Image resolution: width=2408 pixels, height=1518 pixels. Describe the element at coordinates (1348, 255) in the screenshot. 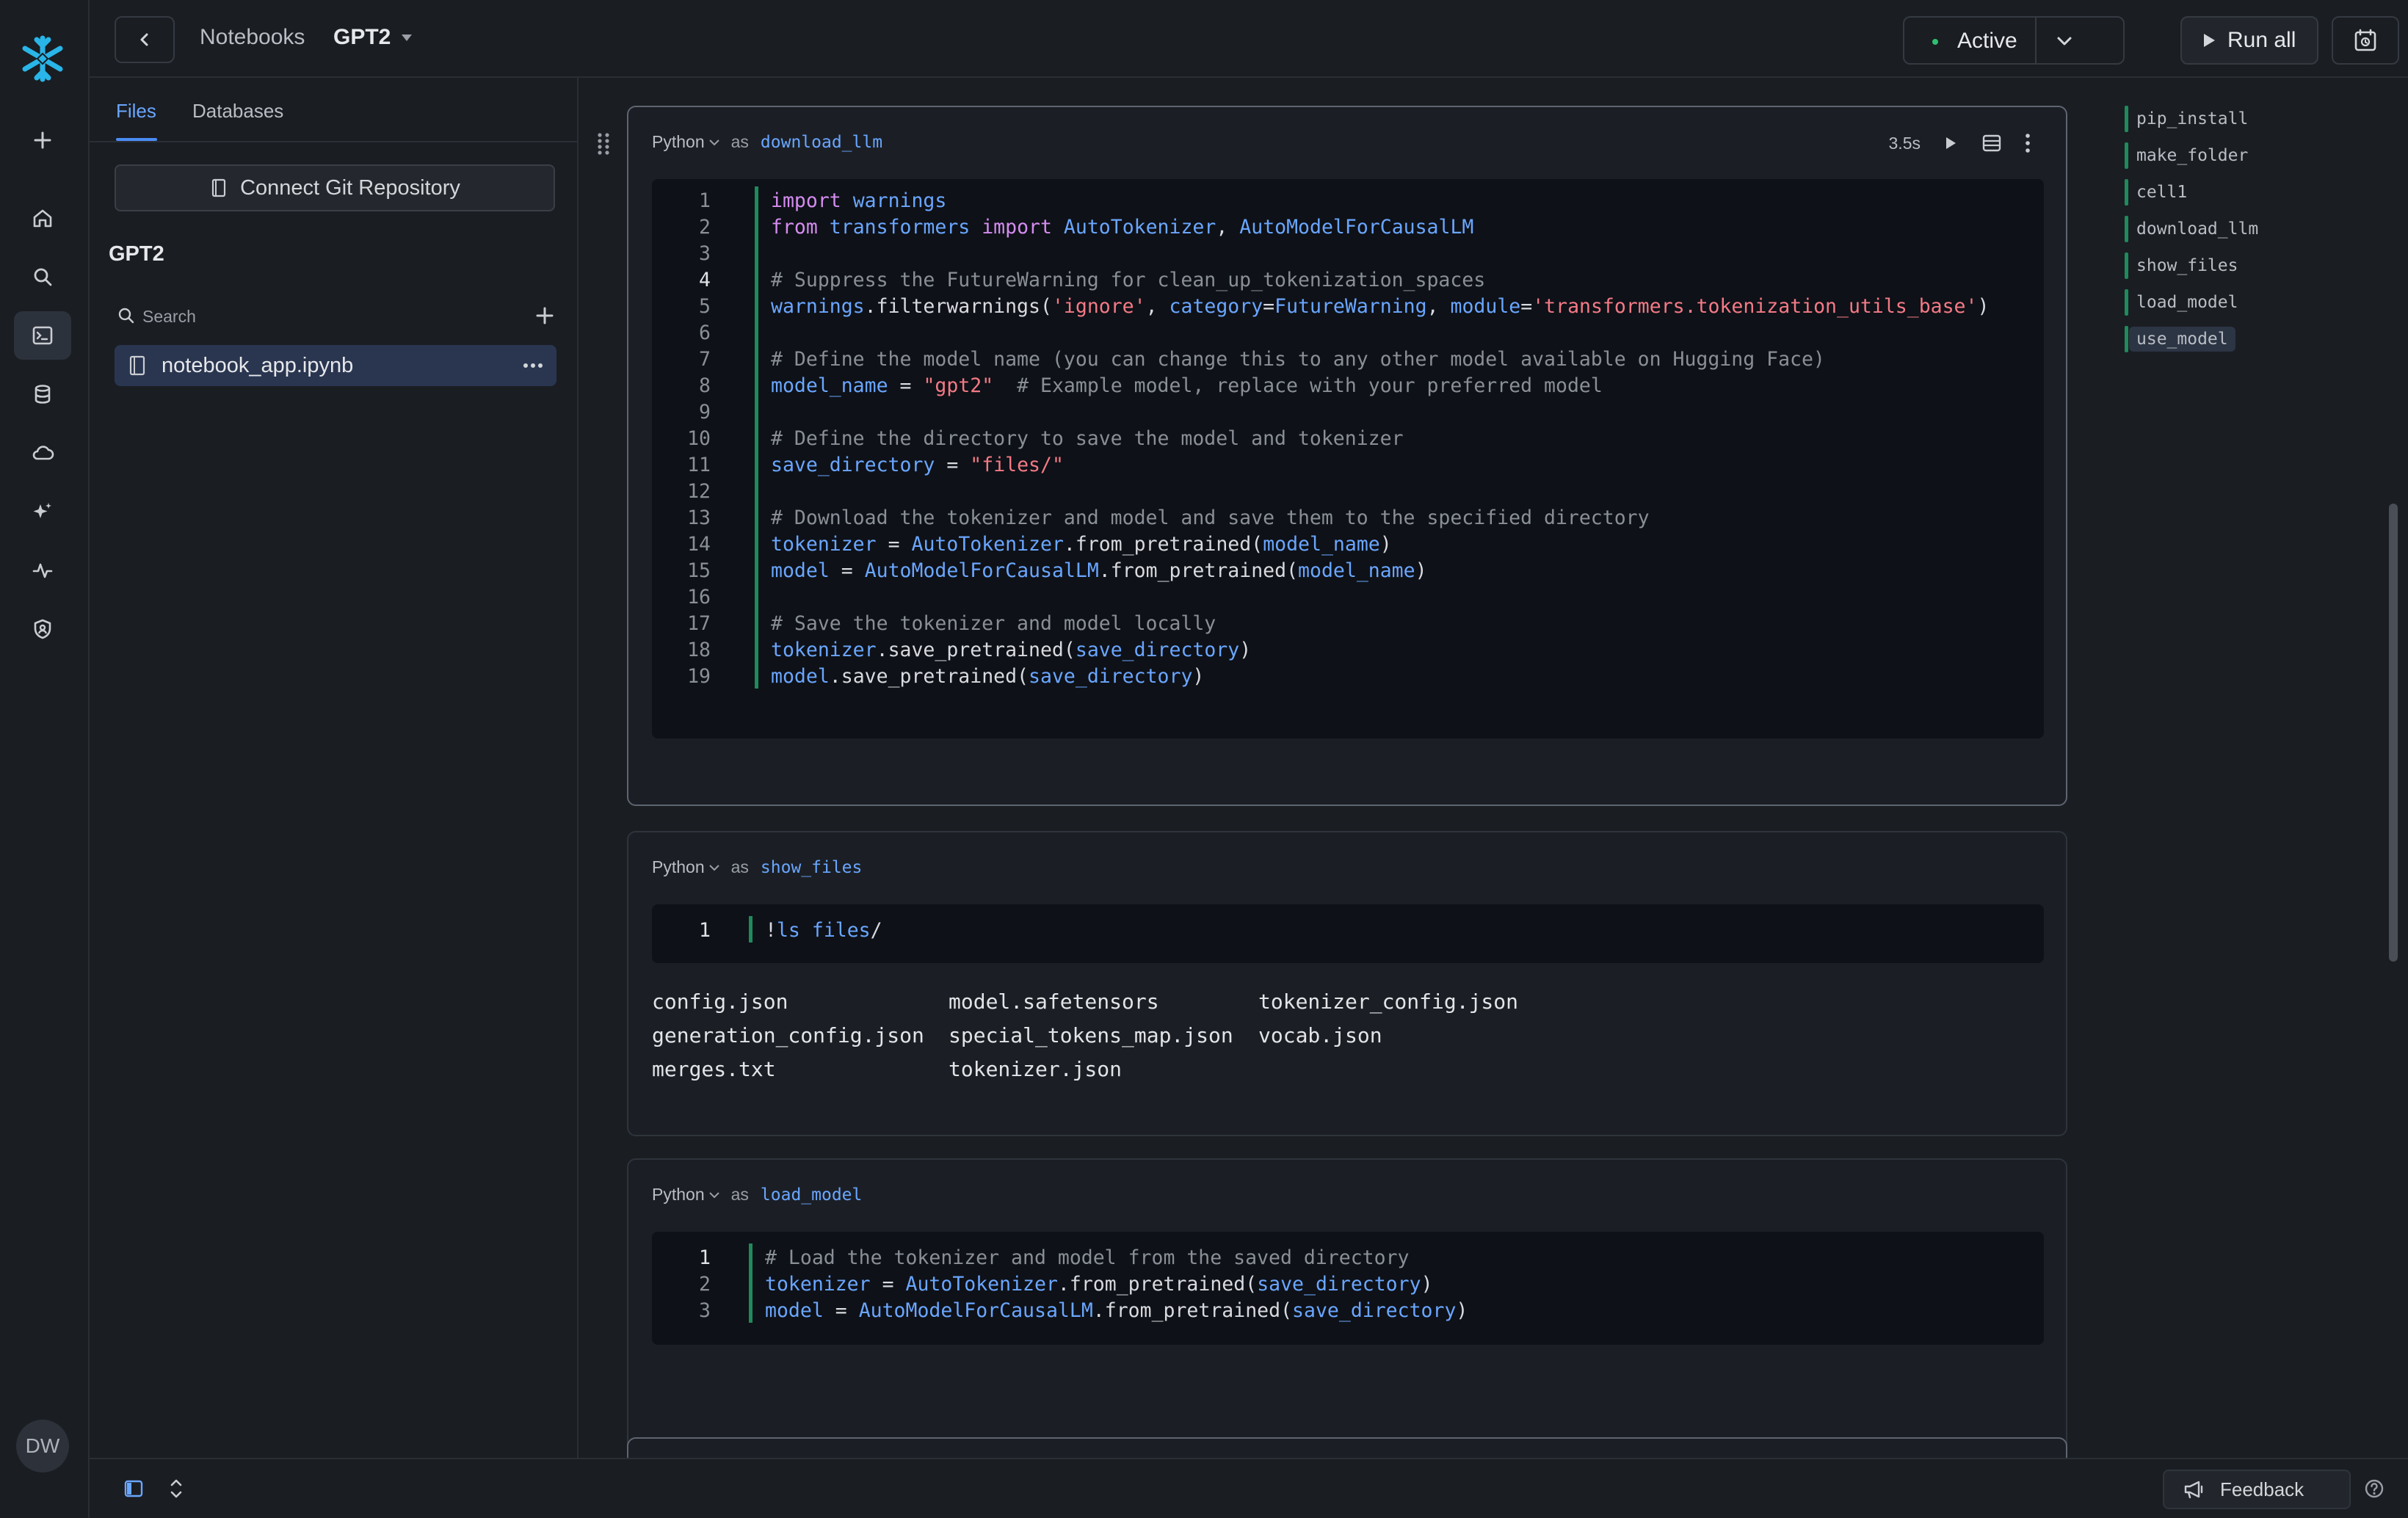

I see `code-line: 3` at that location.